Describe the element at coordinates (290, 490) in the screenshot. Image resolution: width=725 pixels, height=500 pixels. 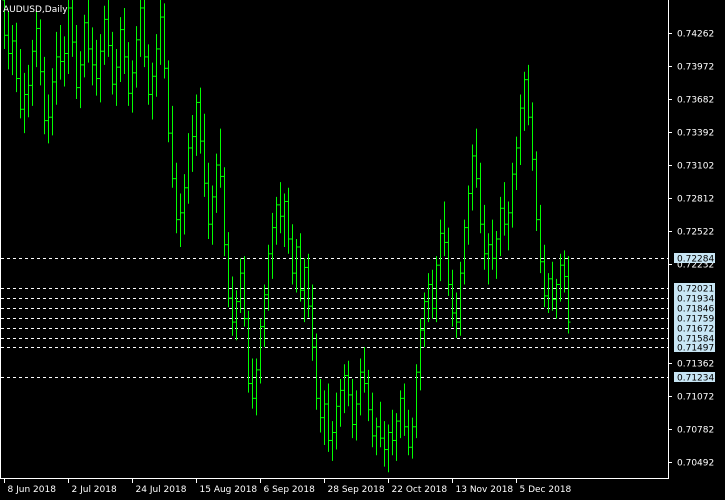
I see `x-tick-label: 6 Sep 2018` at that location.